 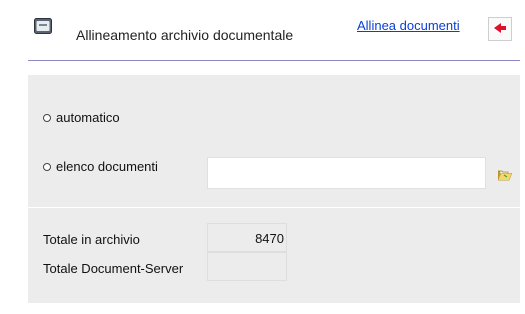 I want to click on folder-open-icon, so click(x=505, y=174).